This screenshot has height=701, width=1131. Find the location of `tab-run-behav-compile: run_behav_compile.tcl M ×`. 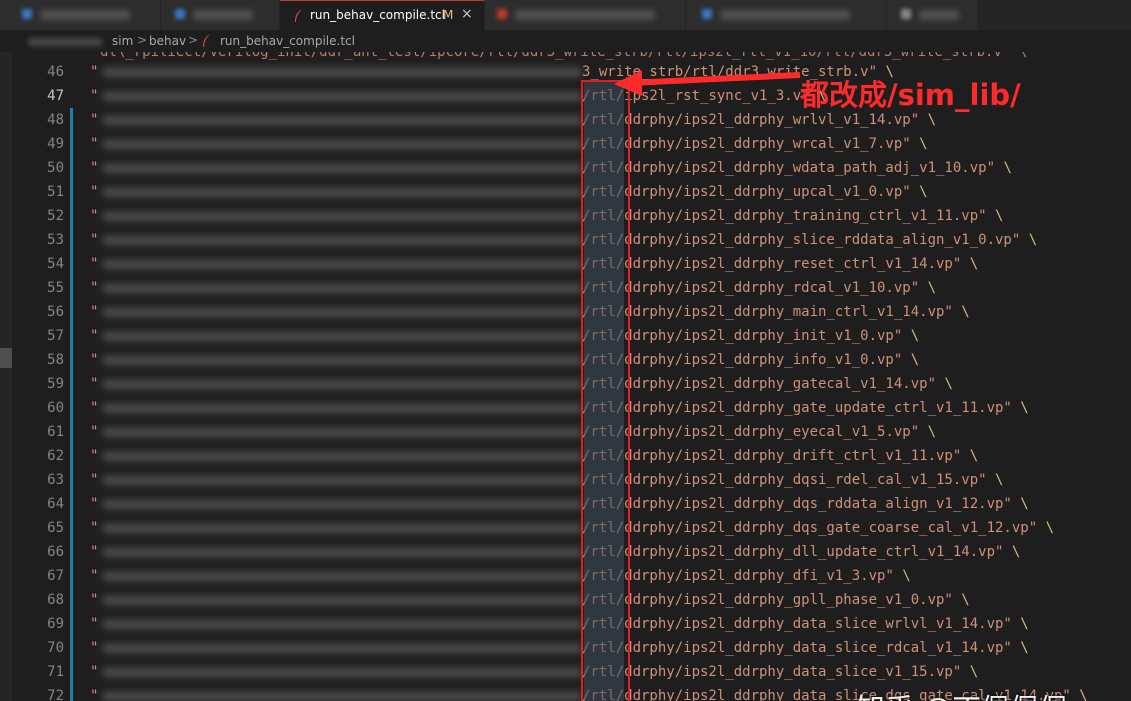

tab-run-behav-compile: run_behav_compile.tcl M × is located at coordinates (382, 15).